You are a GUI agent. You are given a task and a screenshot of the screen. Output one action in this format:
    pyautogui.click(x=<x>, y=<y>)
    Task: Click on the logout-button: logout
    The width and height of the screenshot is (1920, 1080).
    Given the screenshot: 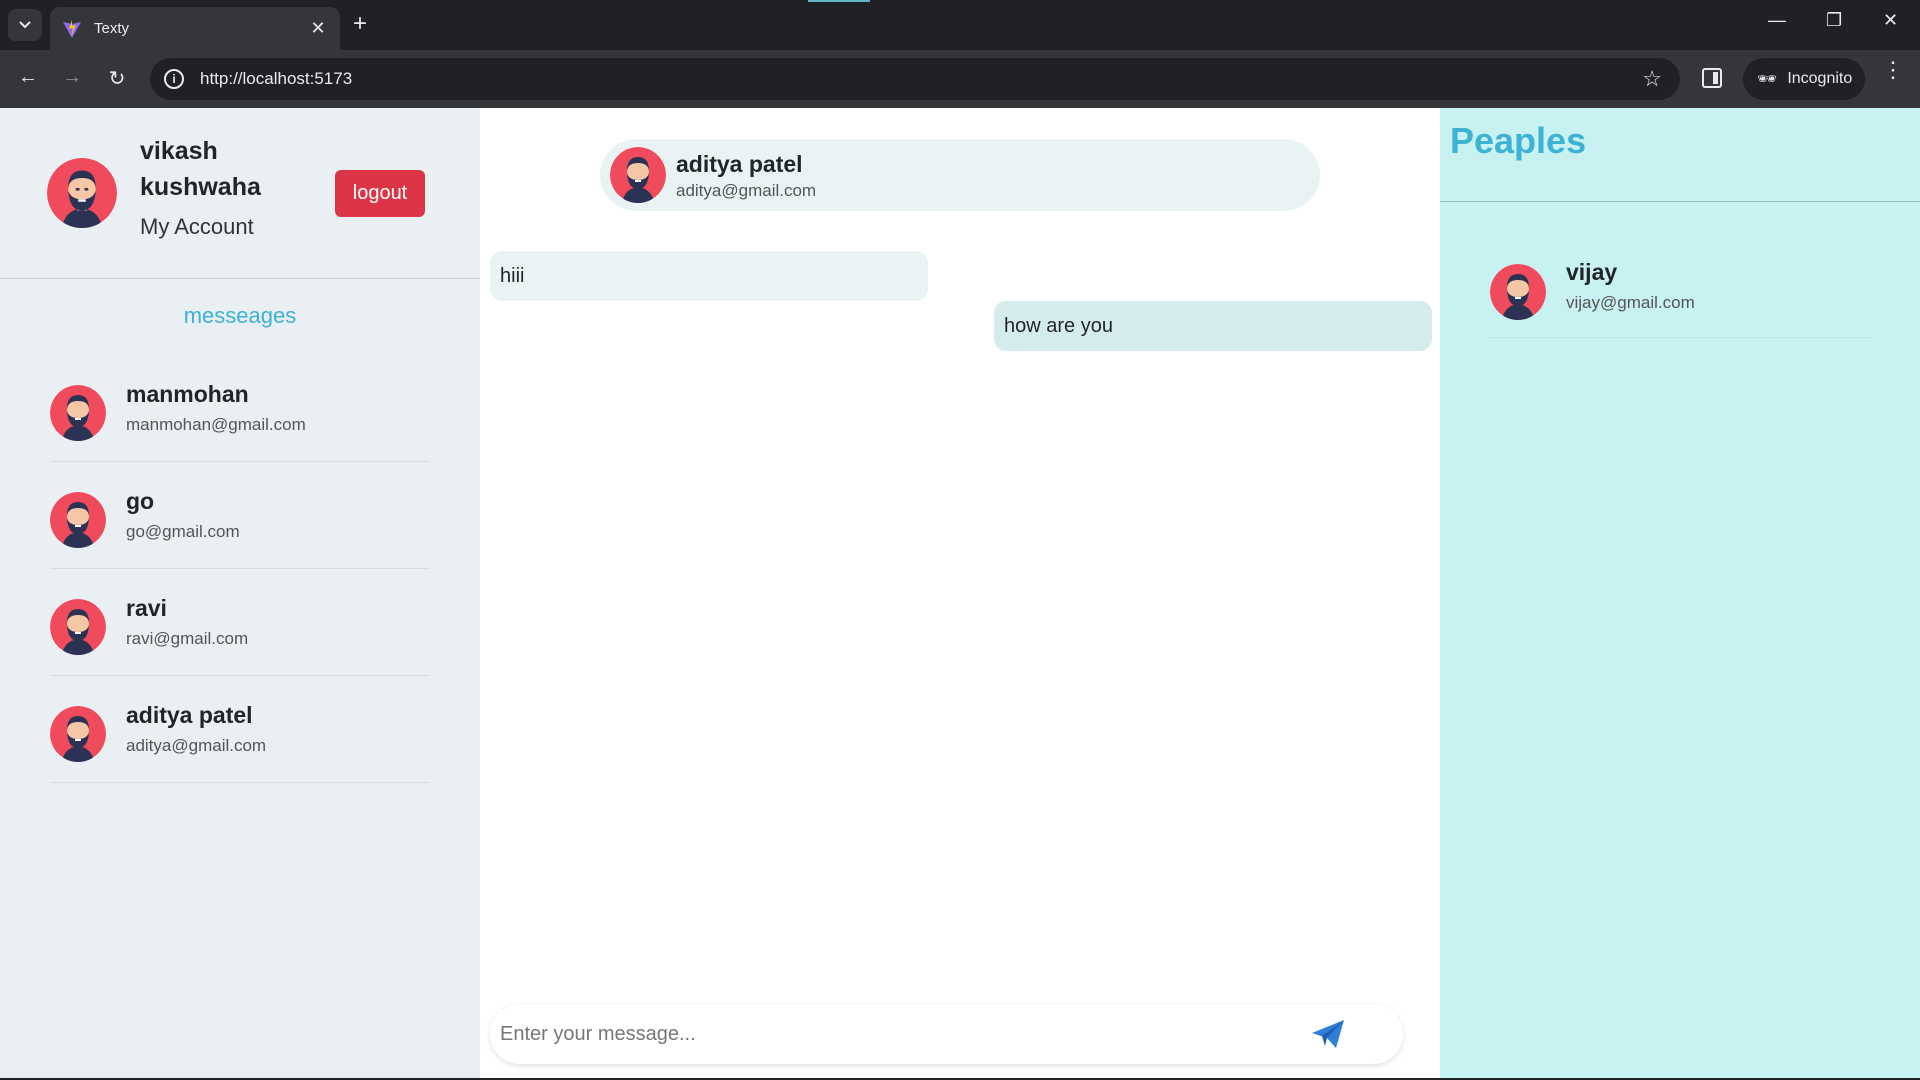 What is the action you would take?
    pyautogui.click(x=380, y=193)
    